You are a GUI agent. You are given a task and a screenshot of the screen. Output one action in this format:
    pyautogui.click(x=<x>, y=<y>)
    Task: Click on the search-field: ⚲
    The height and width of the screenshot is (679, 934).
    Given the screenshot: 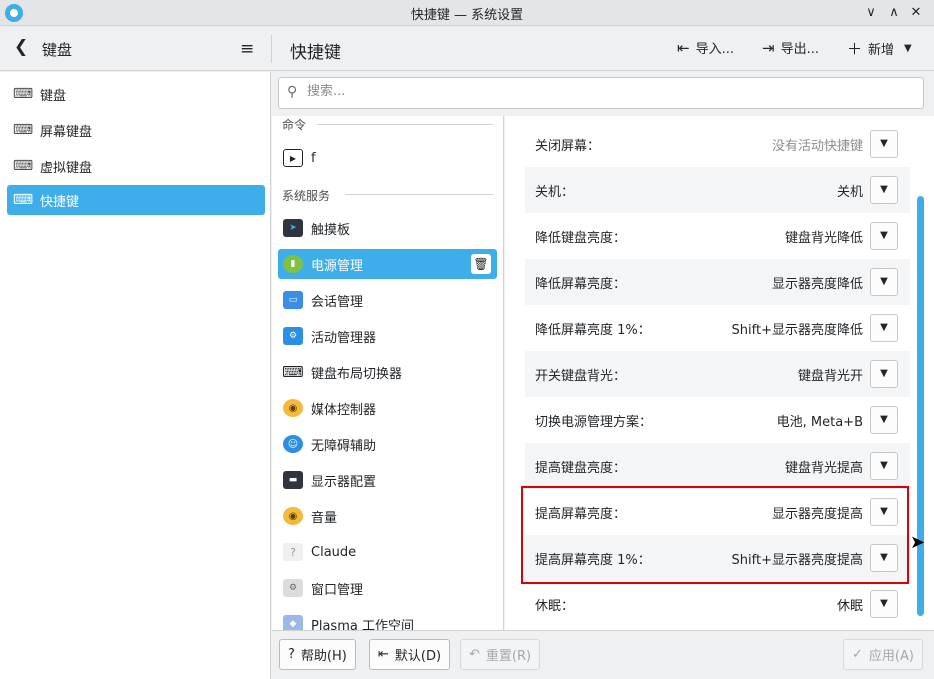 What is the action you would take?
    pyautogui.click(x=601, y=93)
    